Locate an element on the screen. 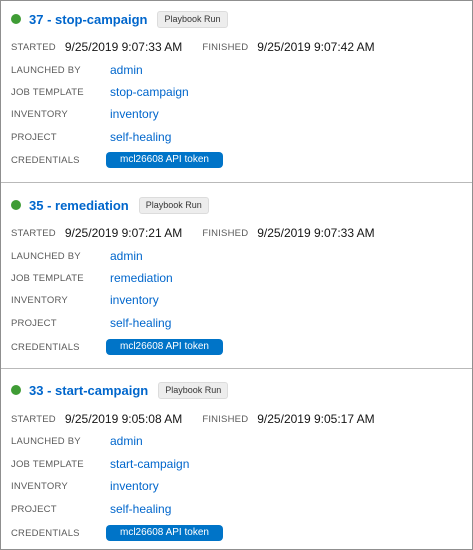 The image size is (473, 550). finished-value: 9/25/2019 9:07:42 AM is located at coordinates (316, 47).